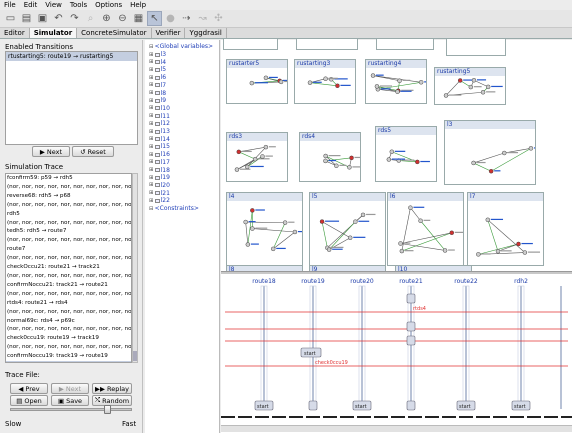  What do you see at coordinates (112, 400) in the screenshot?
I see `random-button: ⤭ Random` at bounding box center [112, 400].